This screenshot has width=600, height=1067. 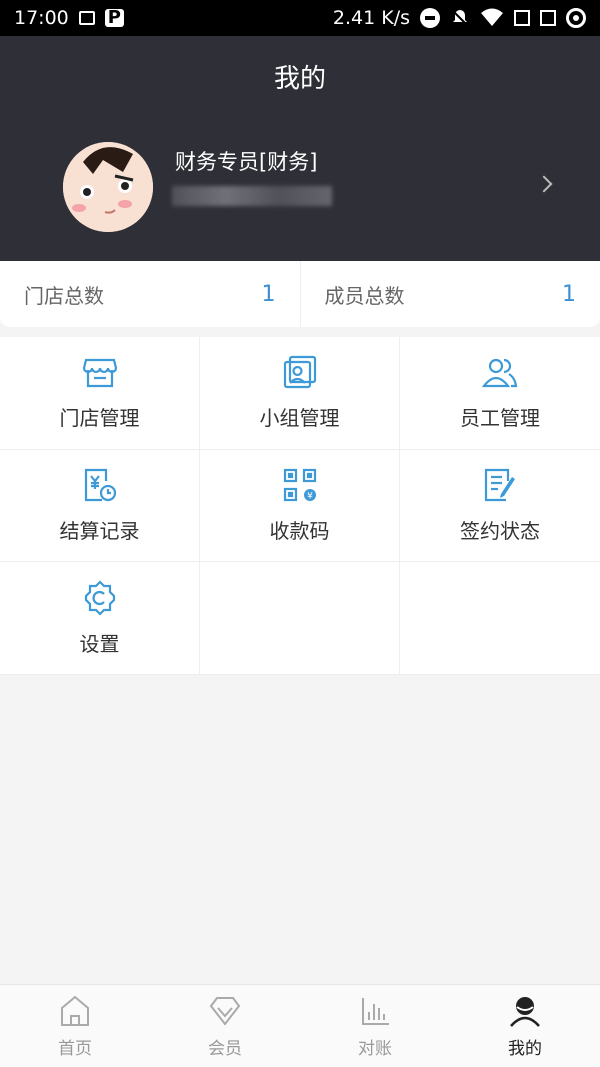 What do you see at coordinates (525, 1048) in the screenshot?
I see `tab-label: 我的` at bounding box center [525, 1048].